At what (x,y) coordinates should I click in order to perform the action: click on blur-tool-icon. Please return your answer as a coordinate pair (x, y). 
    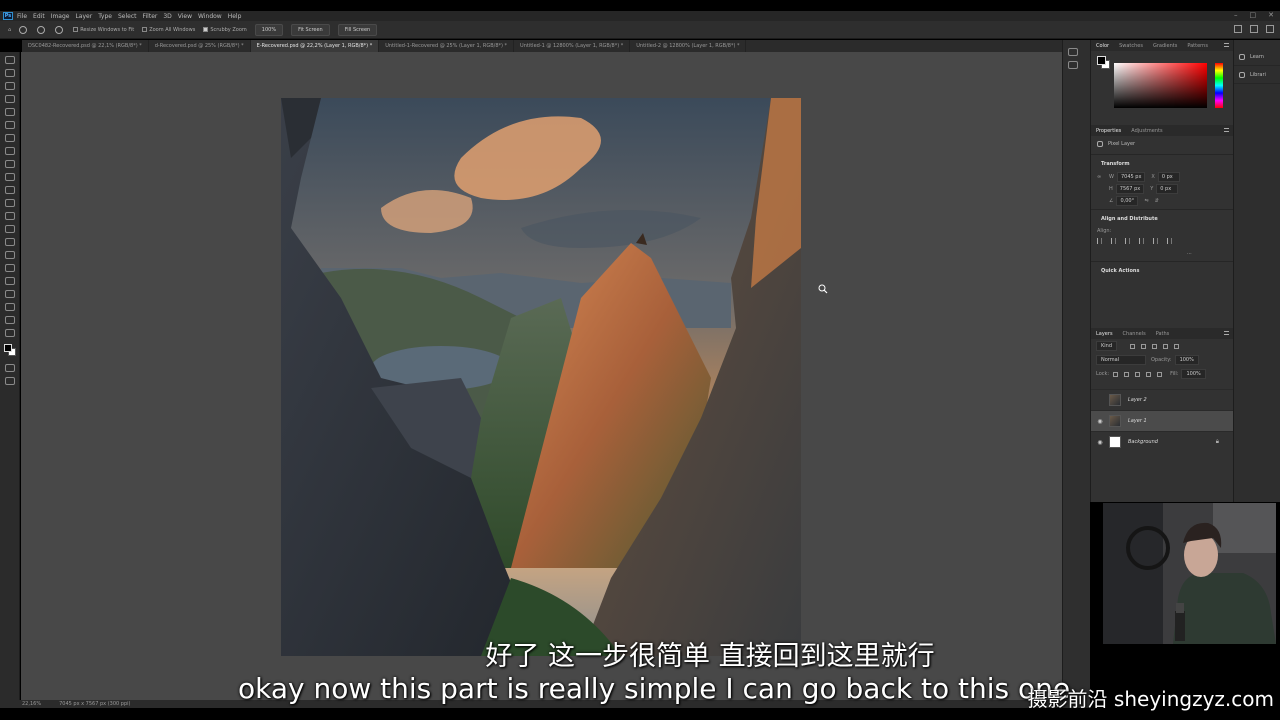
    Looking at the image, I should click on (10, 229).